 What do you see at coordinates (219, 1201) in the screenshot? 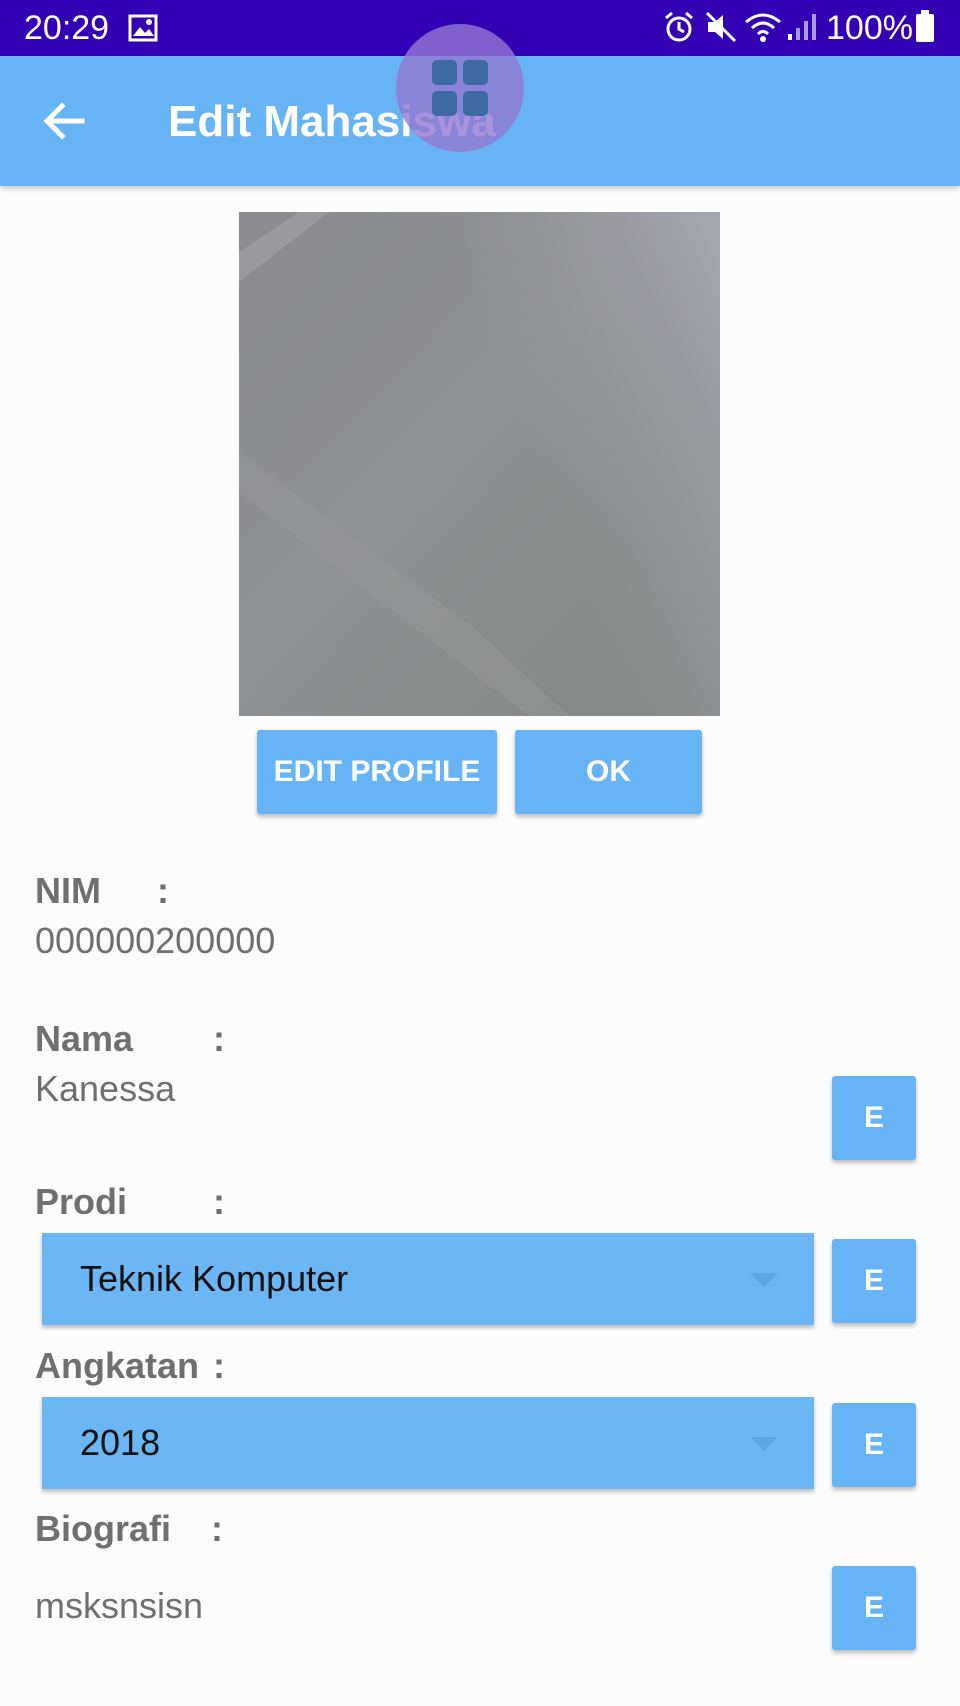
I see `prodi-colon: :` at bounding box center [219, 1201].